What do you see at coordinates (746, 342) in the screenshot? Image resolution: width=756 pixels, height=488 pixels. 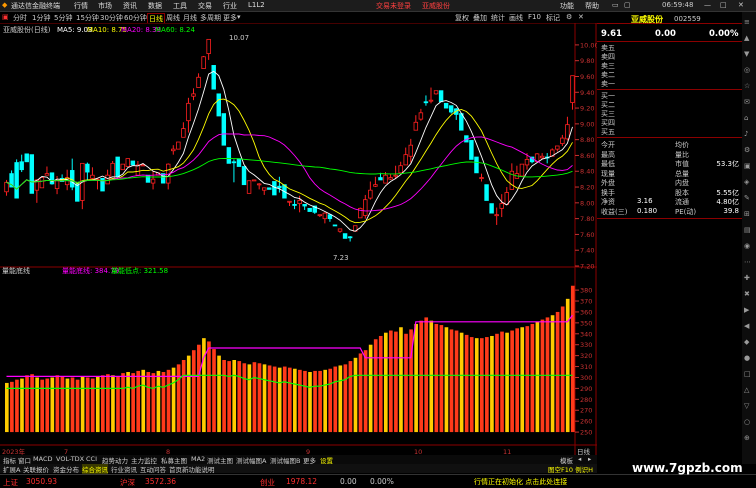 I see `sidebar-tool-icon: ◆` at bounding box center [746, 342].